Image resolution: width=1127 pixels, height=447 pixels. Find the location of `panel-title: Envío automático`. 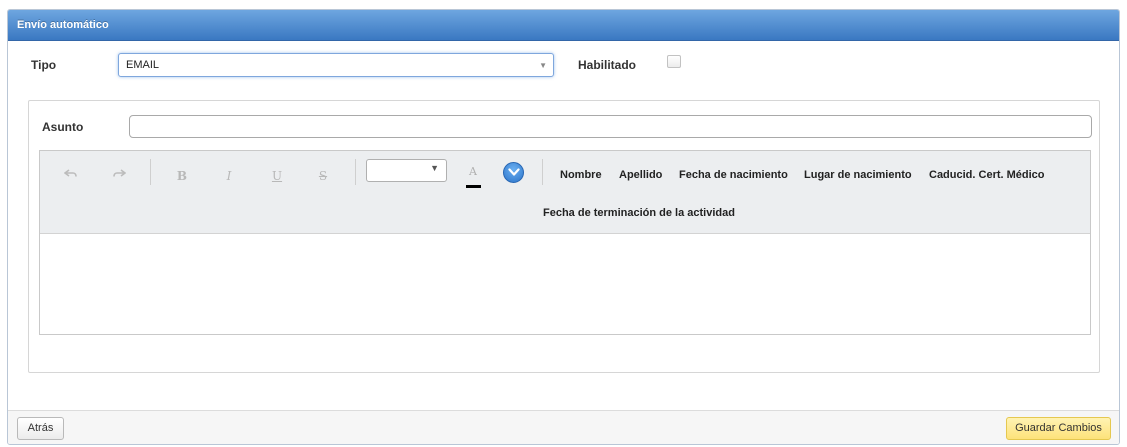

panel-title: Envío automático is located at coordinates (563, 25).